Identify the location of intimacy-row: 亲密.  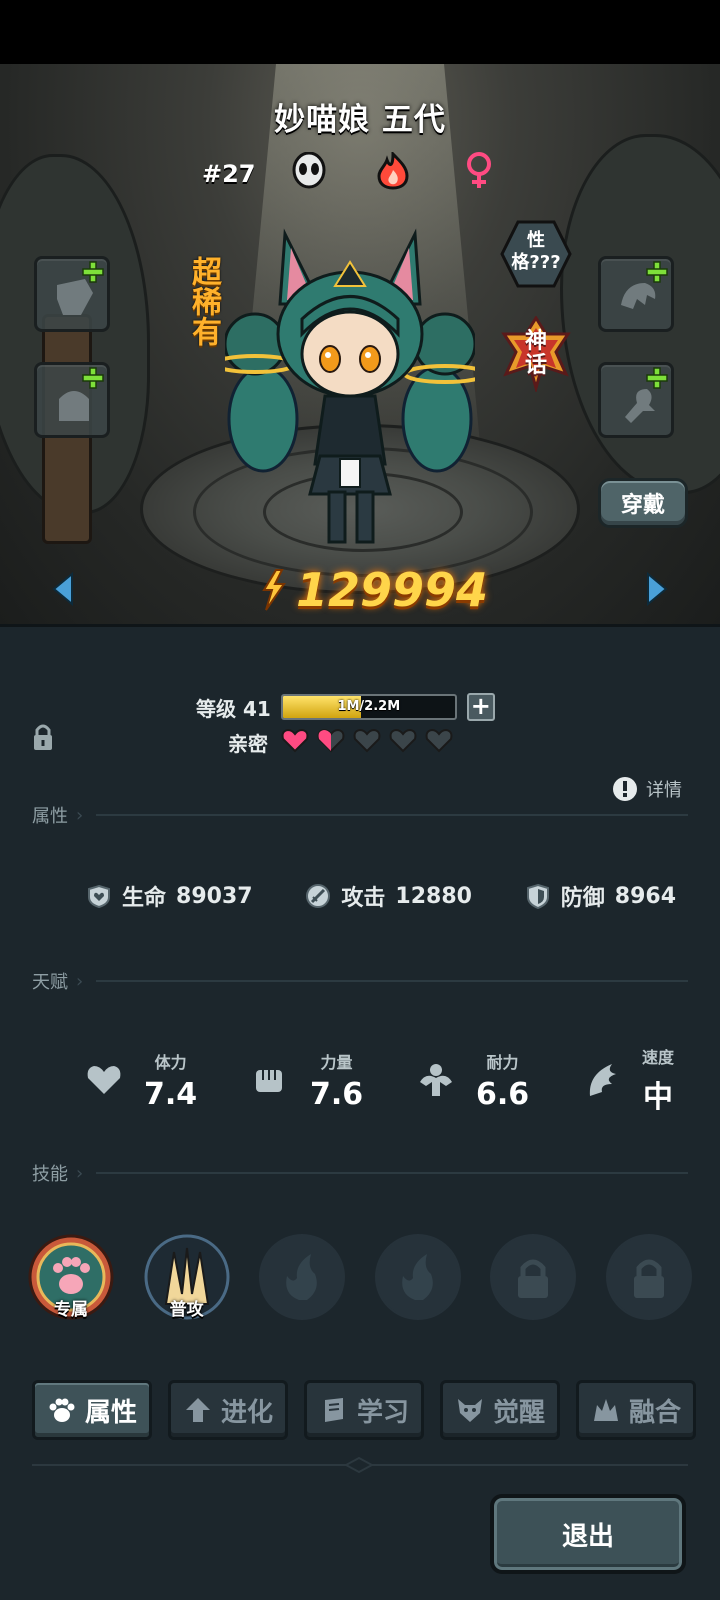
(341, 742).